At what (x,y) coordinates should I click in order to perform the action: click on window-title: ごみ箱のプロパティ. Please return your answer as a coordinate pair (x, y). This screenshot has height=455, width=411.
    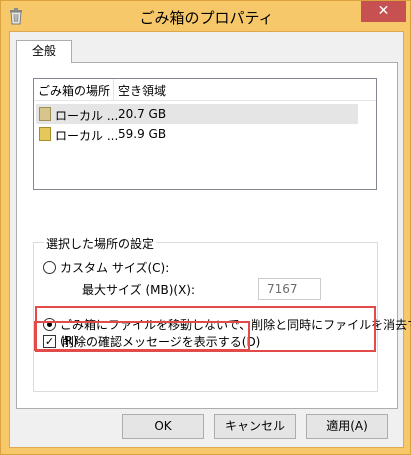
    Looking at the image, I should click on (206, 18).